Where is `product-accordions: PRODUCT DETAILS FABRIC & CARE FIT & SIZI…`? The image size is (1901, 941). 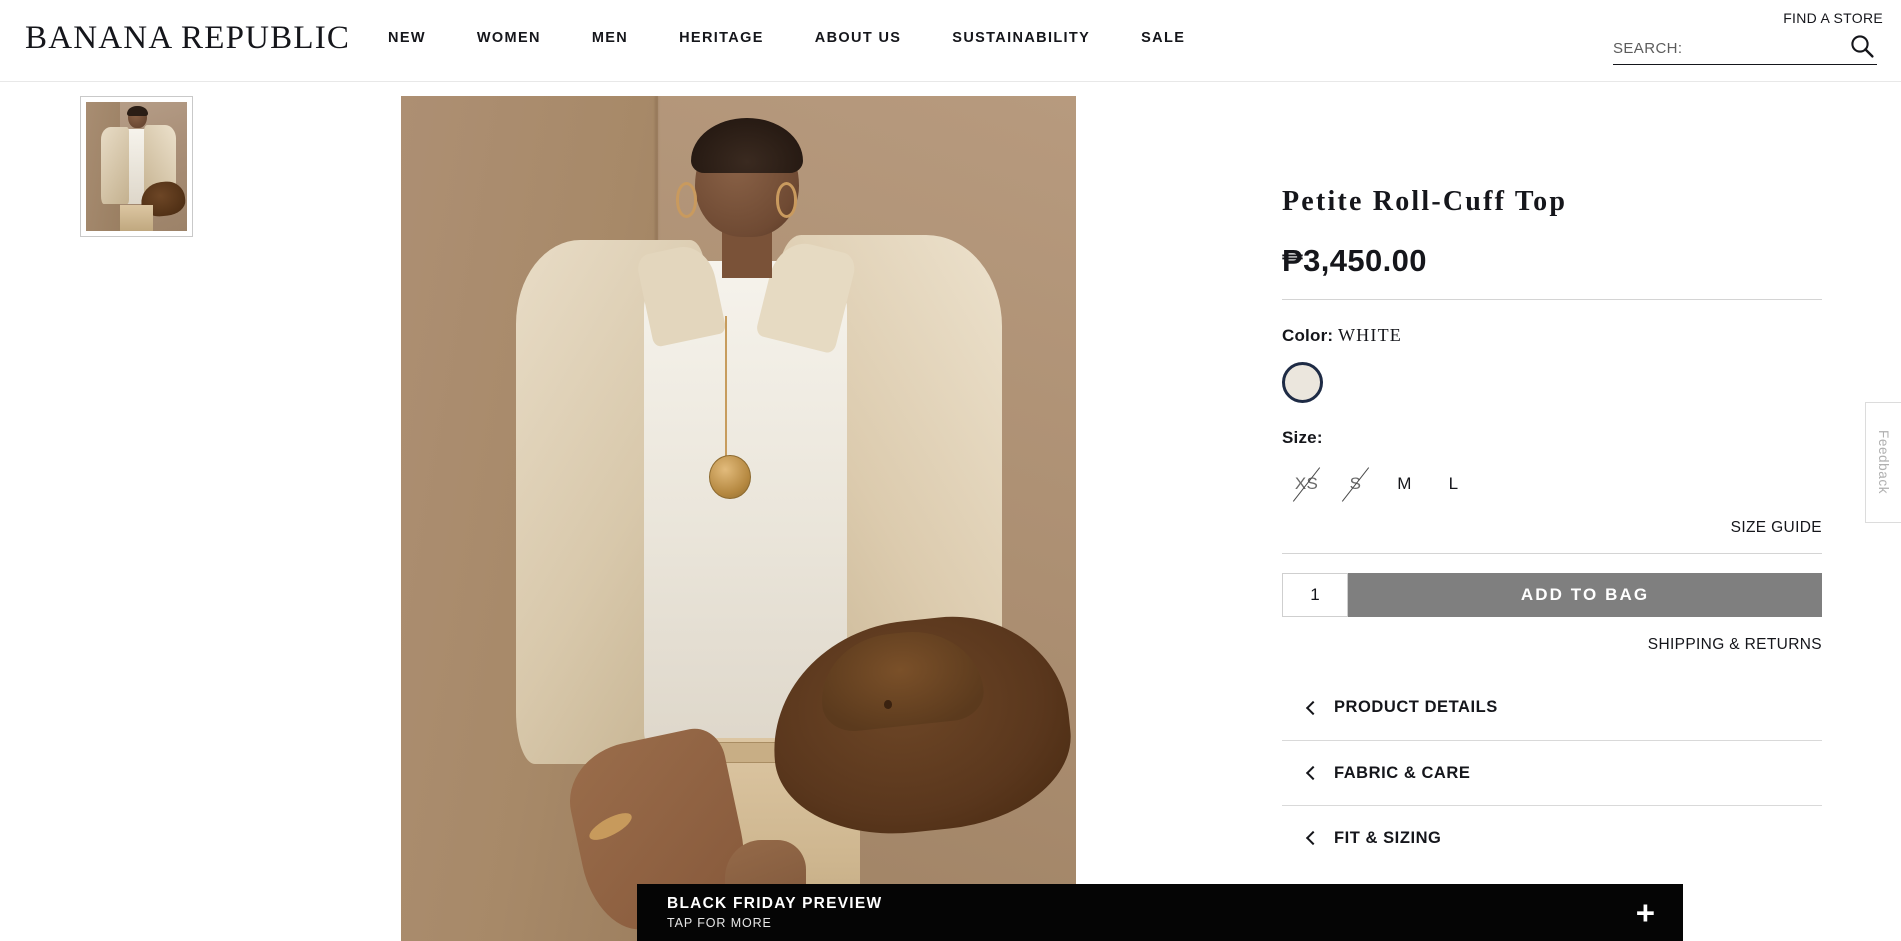
product-accordions: PRODUCT DETAILS FABRIC & CARE FIT & SIZI… is located at coordinates (1552, 772).